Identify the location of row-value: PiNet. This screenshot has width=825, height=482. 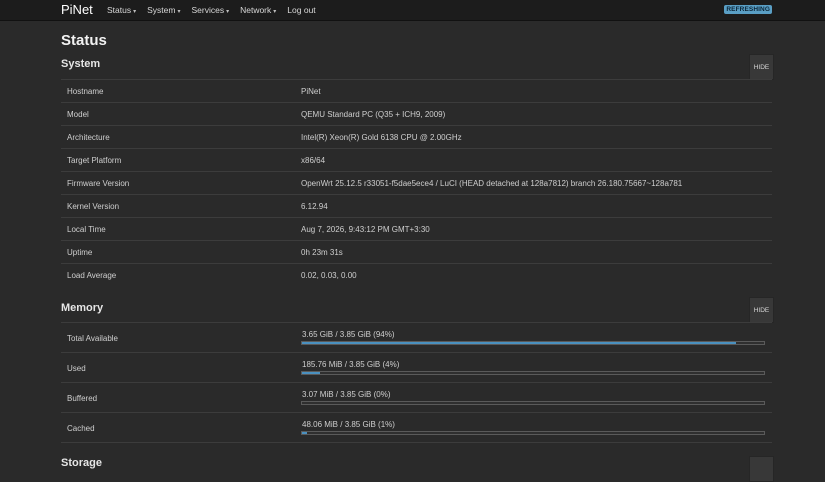
(311, 91).